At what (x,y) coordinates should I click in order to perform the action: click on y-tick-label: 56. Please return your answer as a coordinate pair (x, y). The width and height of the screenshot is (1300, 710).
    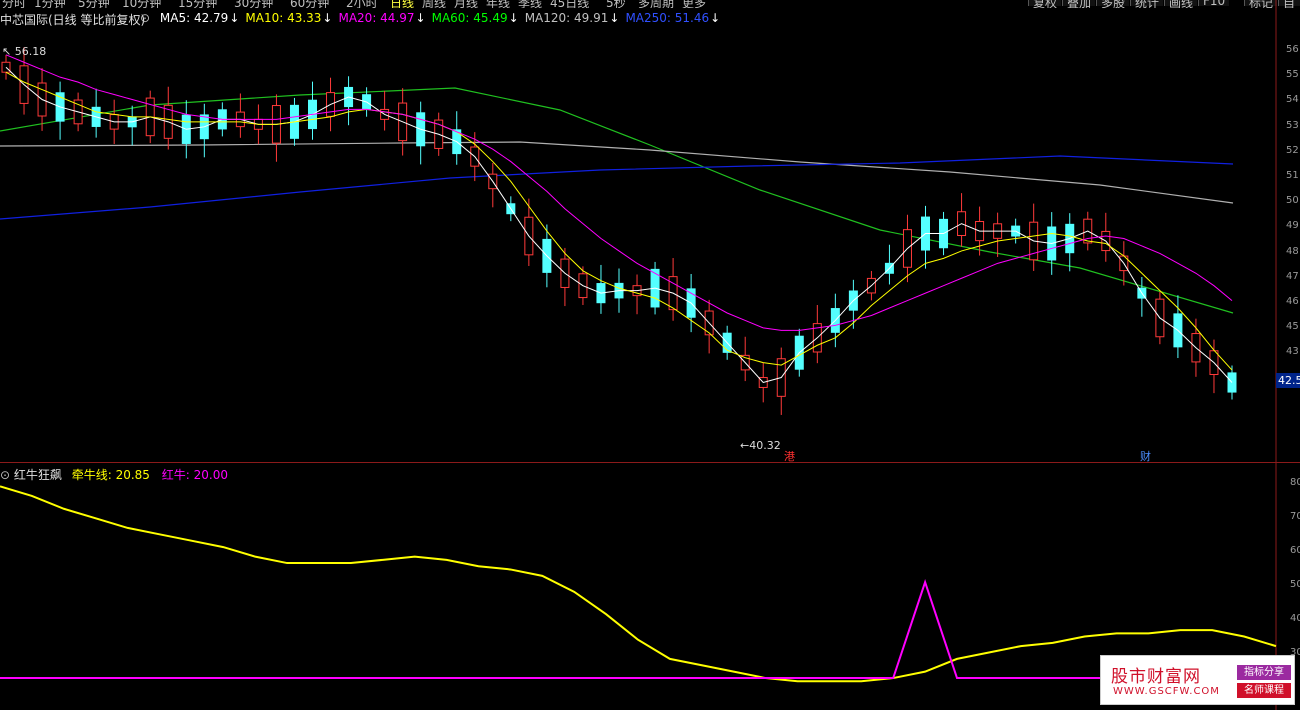
    Looking at the image, I should click on (1292, 49).